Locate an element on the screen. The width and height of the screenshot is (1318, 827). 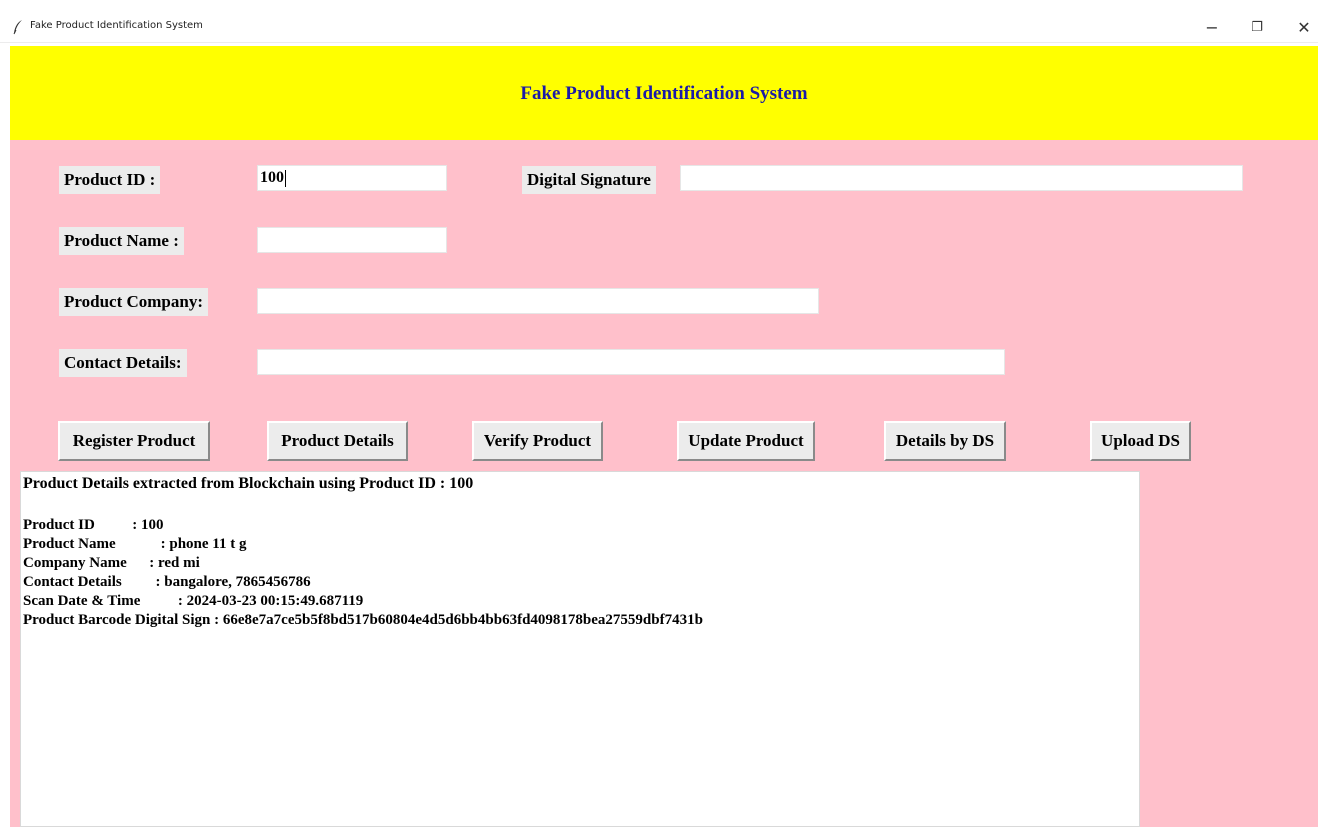
product-details-button: Product Details is located at coordinates (337, 441).